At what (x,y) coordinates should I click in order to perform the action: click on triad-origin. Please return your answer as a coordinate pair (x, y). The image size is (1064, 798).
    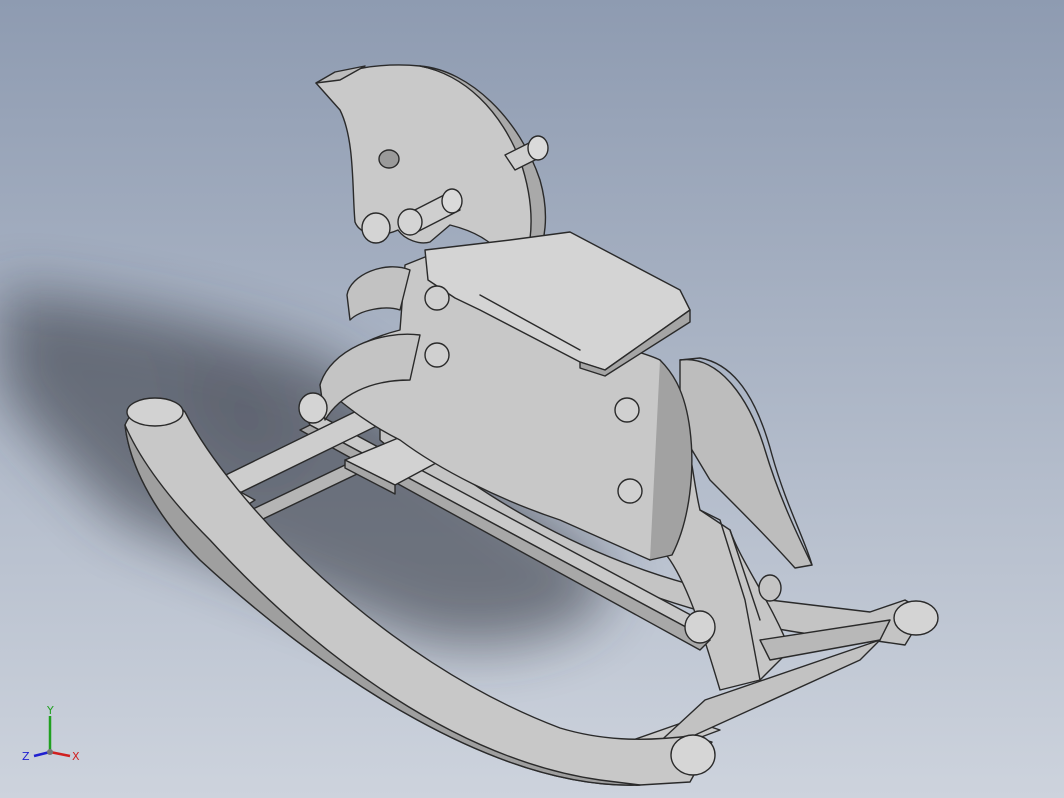
    Looking at the image, I should click on (50, 752).